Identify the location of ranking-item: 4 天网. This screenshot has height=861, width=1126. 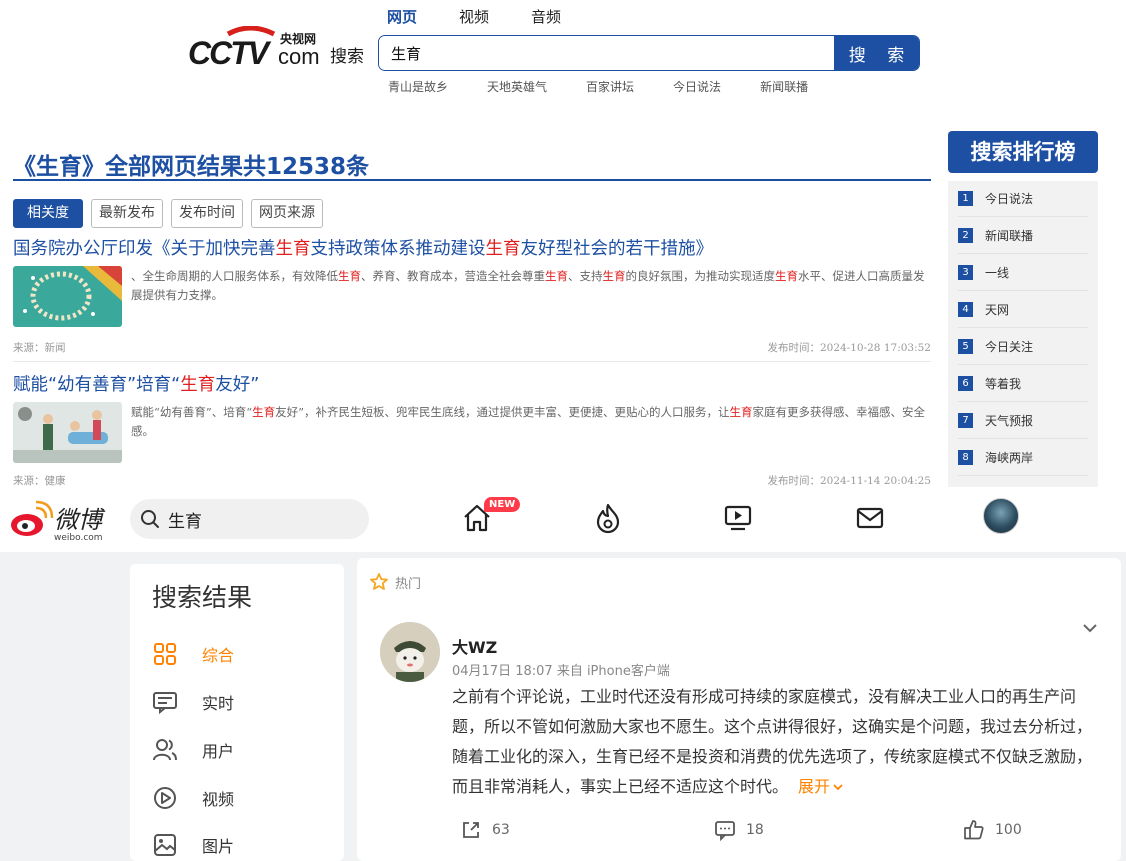
(1023, 310).